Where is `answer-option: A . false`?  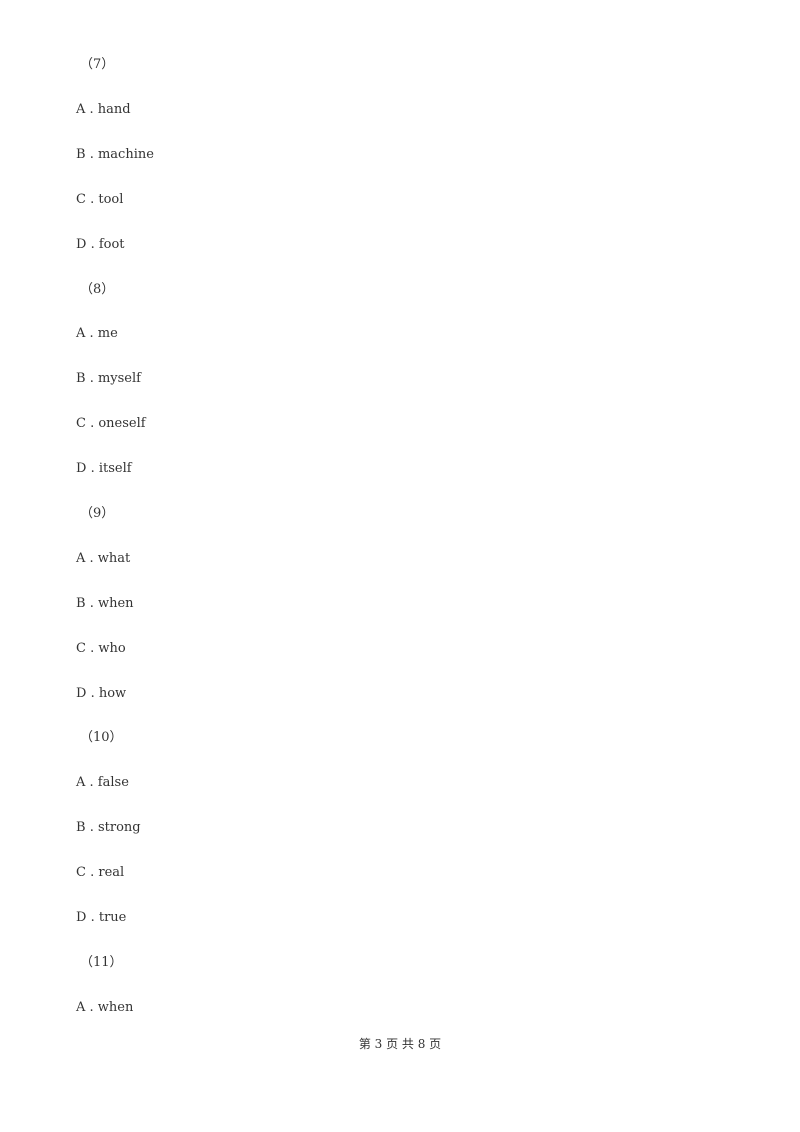
answer-option: A . false is located at coordinates (102, 783).